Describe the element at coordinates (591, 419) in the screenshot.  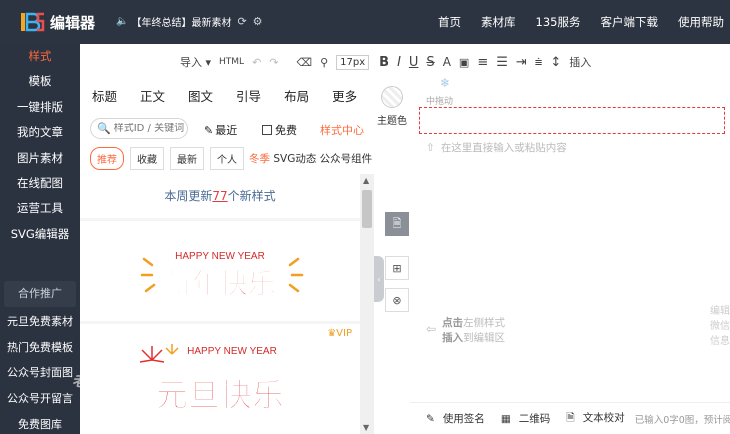
I see `proofread-button: 🗎 文本校对` at that location.